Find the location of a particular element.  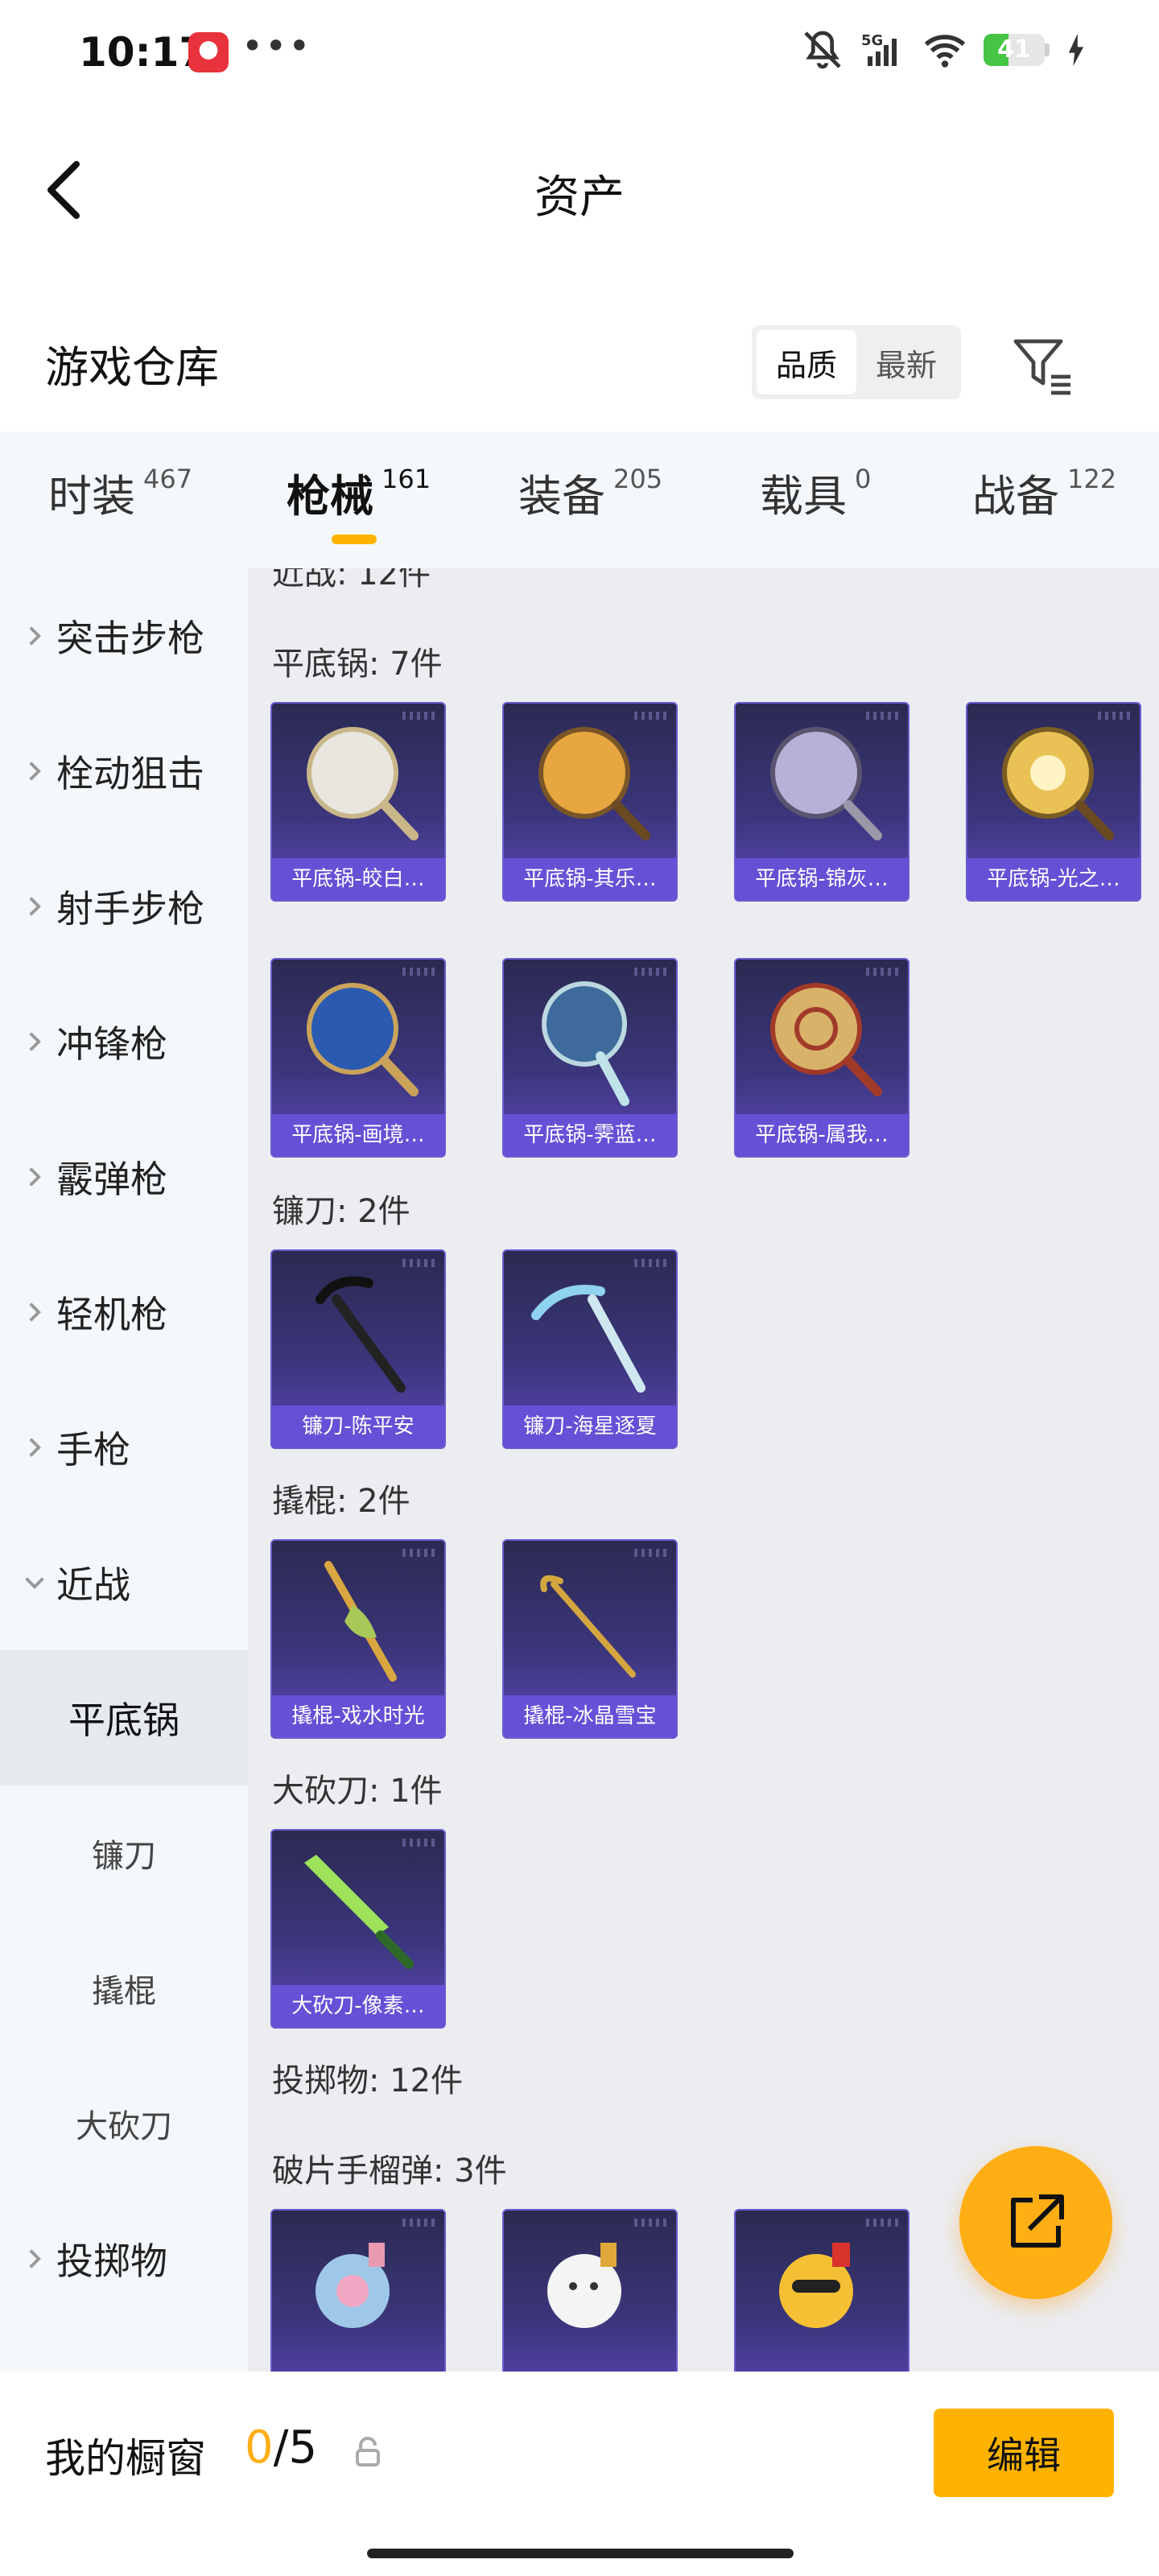

tab-vehicles: 载具 0 is located at coordinates (815, 492).